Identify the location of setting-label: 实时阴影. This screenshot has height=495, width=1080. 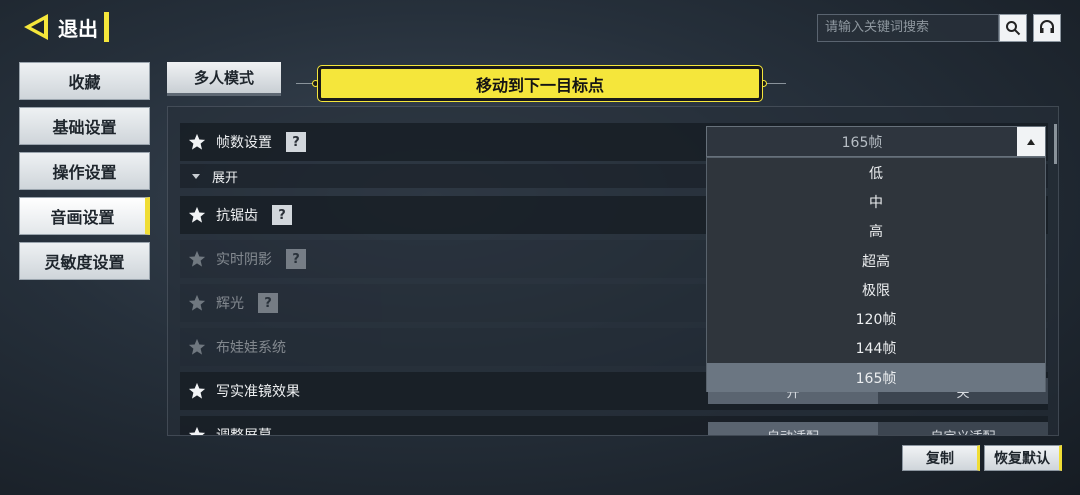
(244, 260).